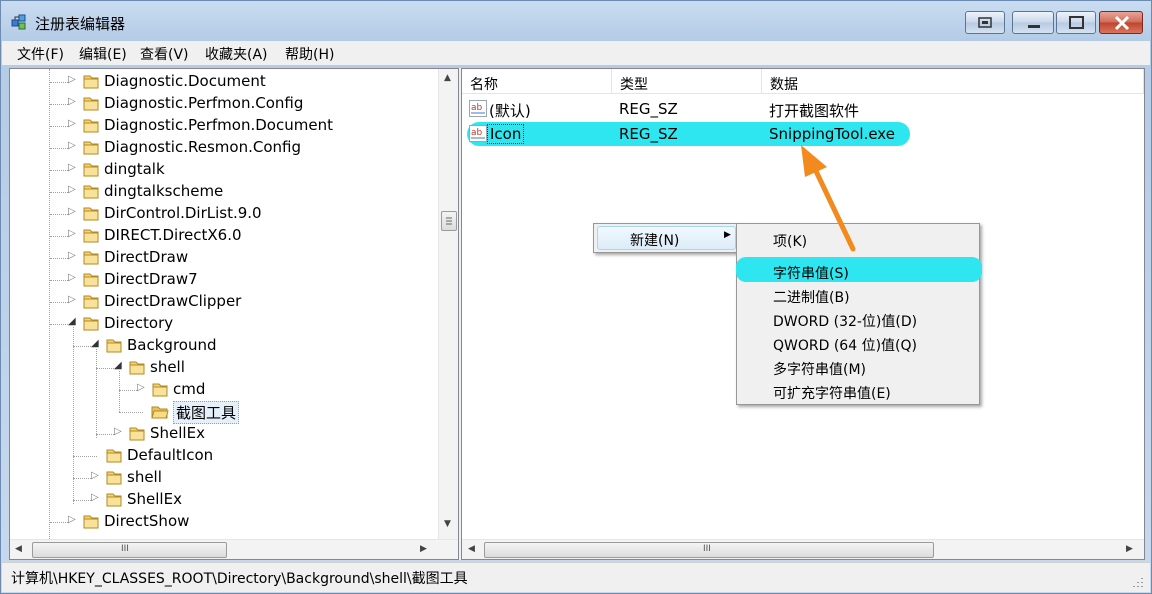  What do you see at coordinates (811, 297) in the screenshot?
I see `submenu-item-binary-value: 二进制值(B)` at bounding box center [811, 297].